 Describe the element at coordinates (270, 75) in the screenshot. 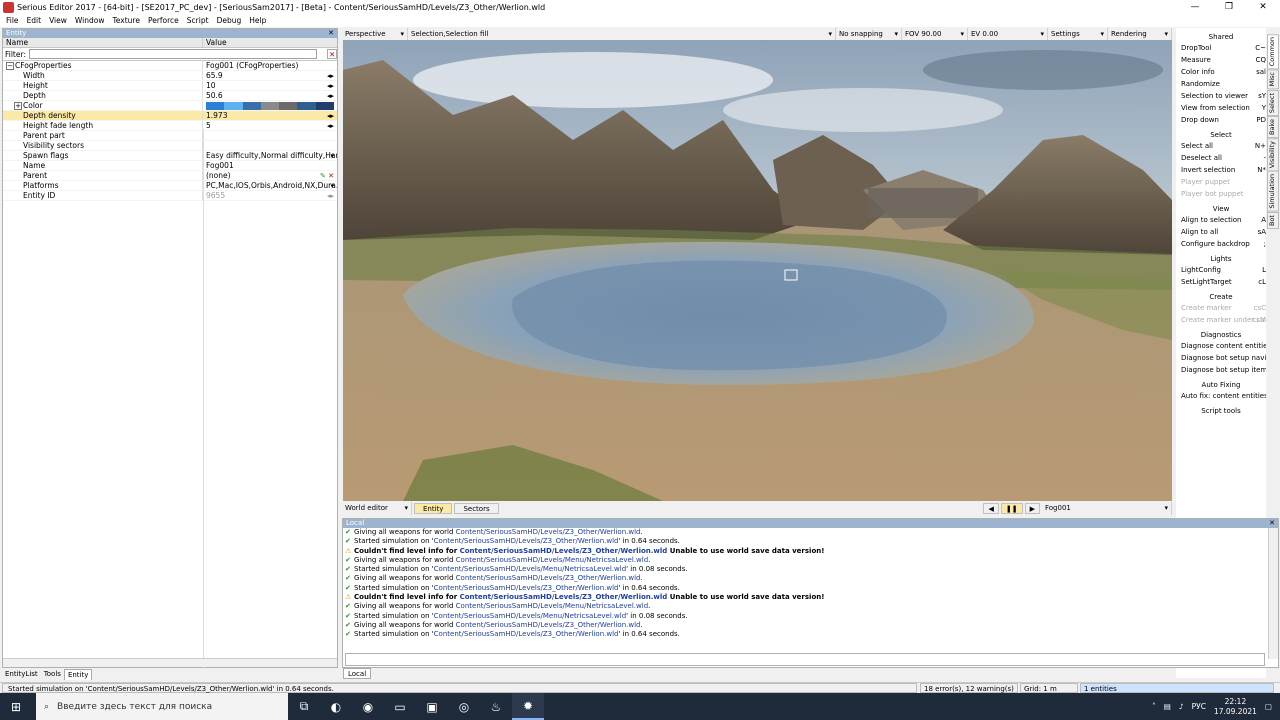

I see `property-value: 65.9` at that location.